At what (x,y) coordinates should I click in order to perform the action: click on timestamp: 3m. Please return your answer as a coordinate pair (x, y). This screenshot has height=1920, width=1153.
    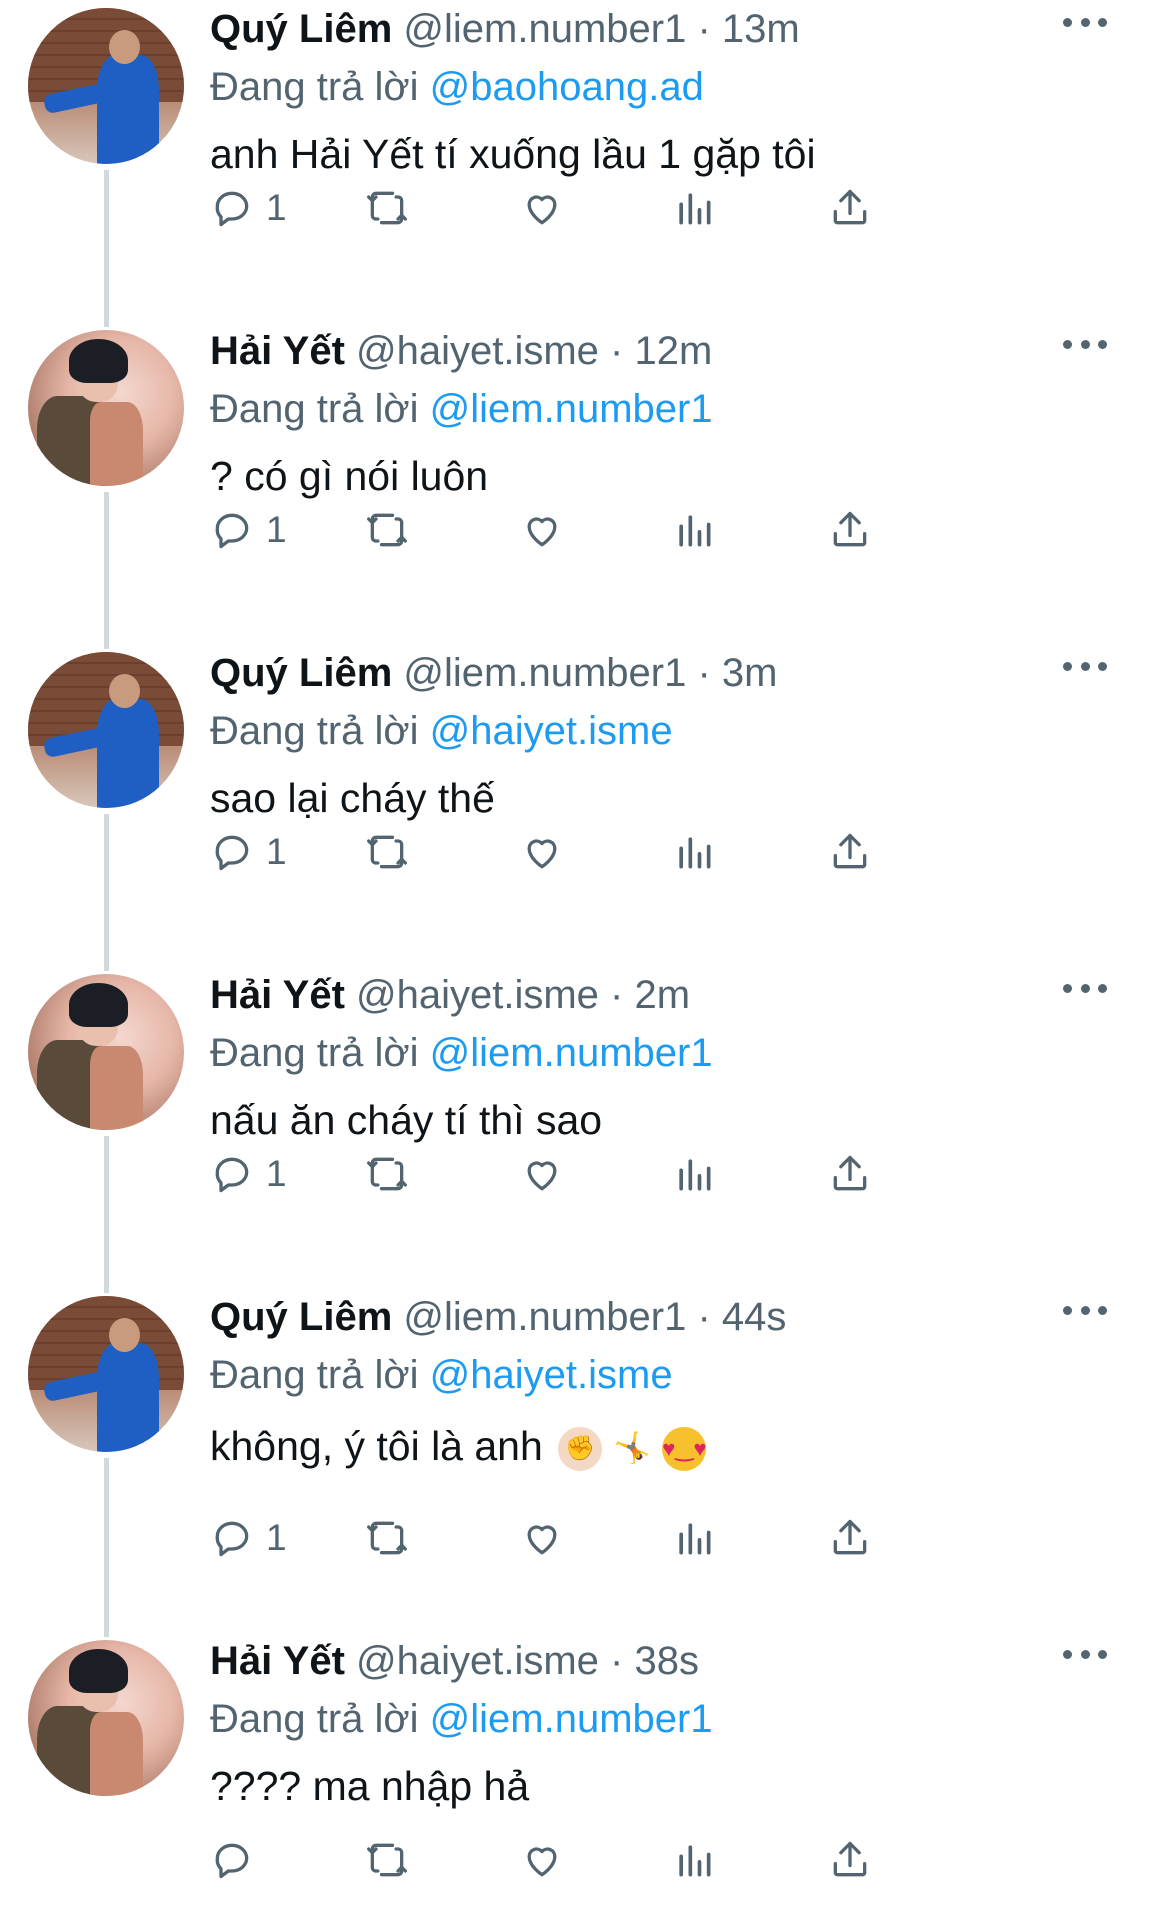
    Looking at the image, I should click on (750, 673).